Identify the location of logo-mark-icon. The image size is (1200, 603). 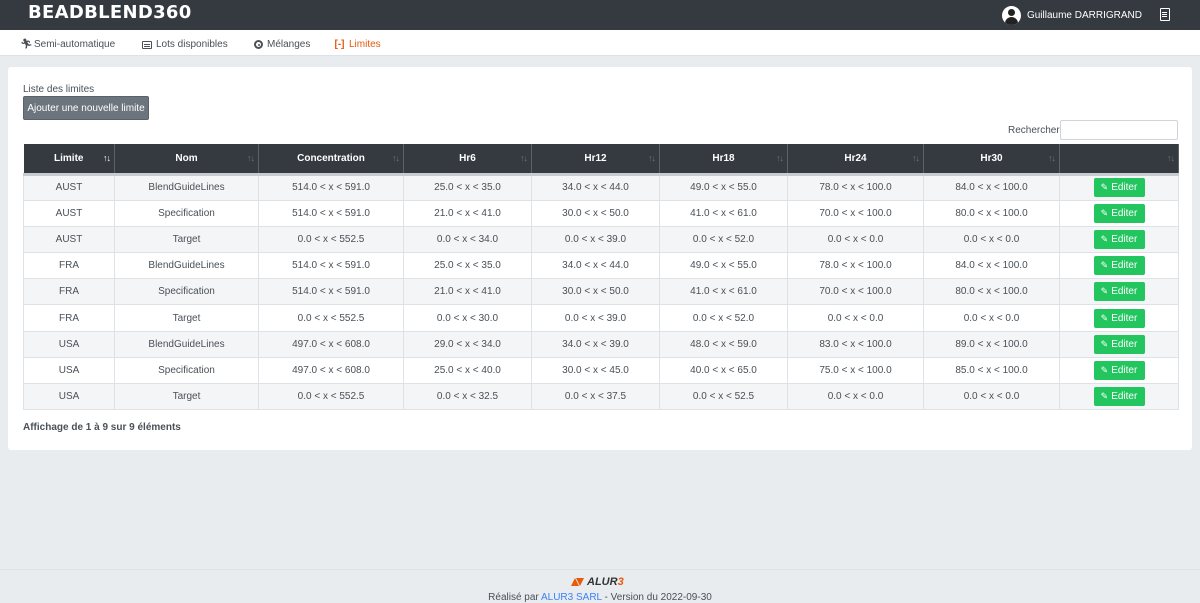
(578, 582).